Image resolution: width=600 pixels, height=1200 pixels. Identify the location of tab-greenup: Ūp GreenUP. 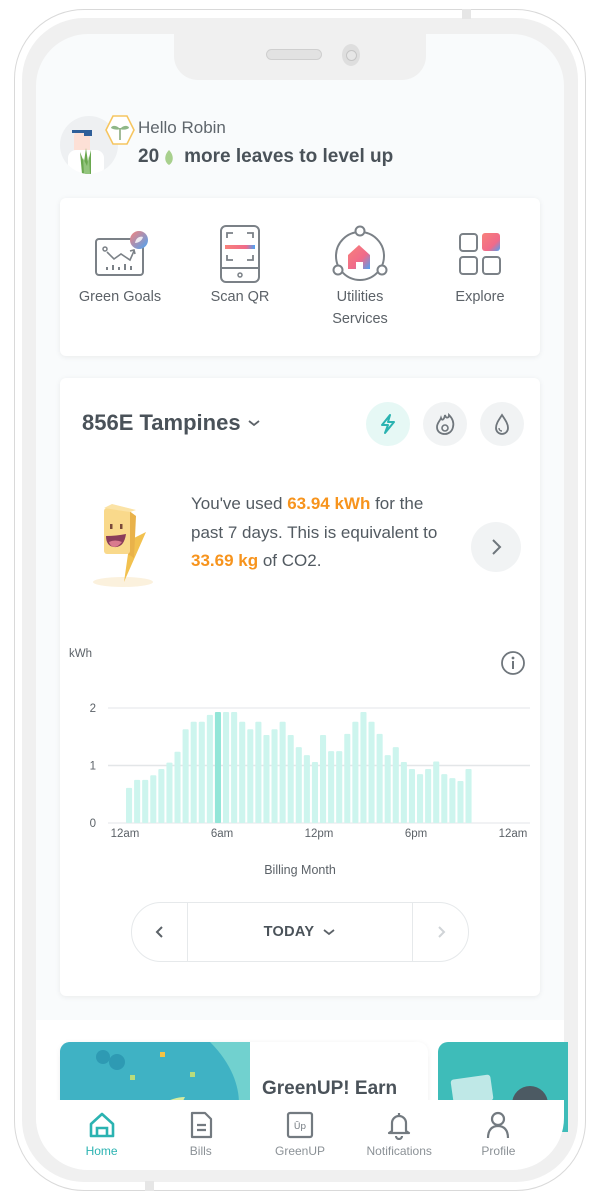
(299, 1135).